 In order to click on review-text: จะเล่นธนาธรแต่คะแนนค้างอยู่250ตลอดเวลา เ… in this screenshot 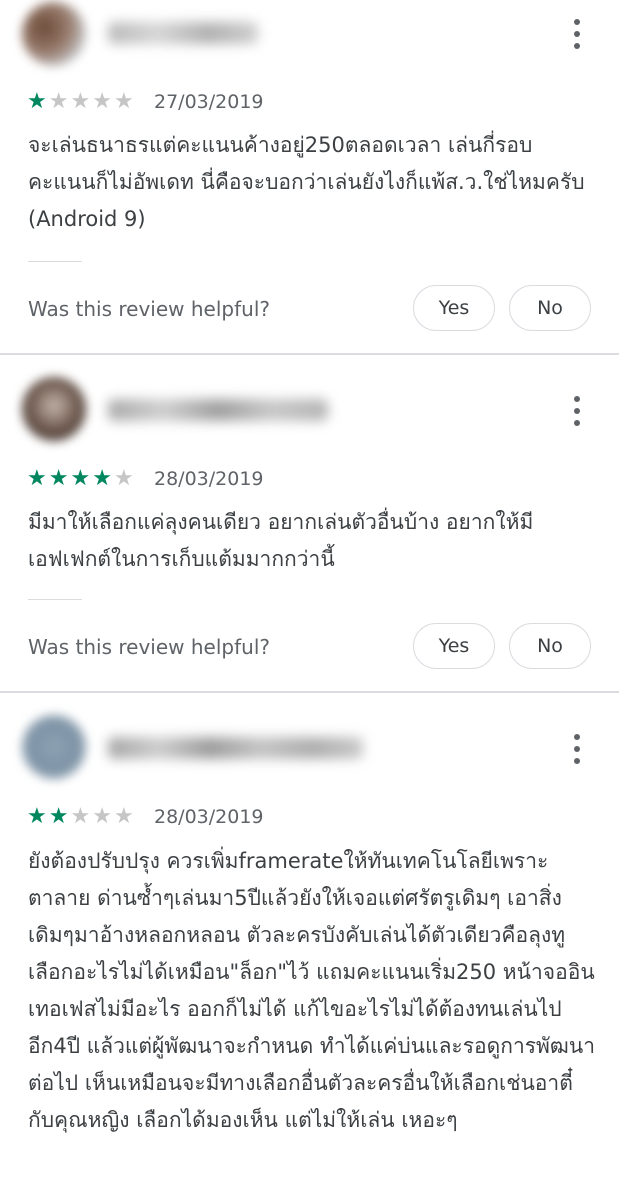, I will do `click(306, 182)`.